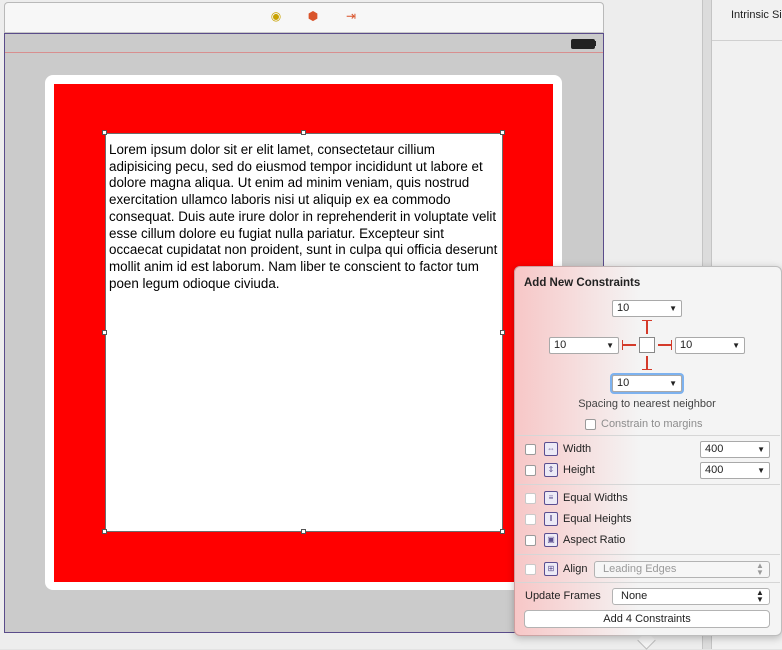  What do you see at coordinates (735, 449) in the screenshot?
I see `width-field: 400 ▼` at bounding box center [735, 449].